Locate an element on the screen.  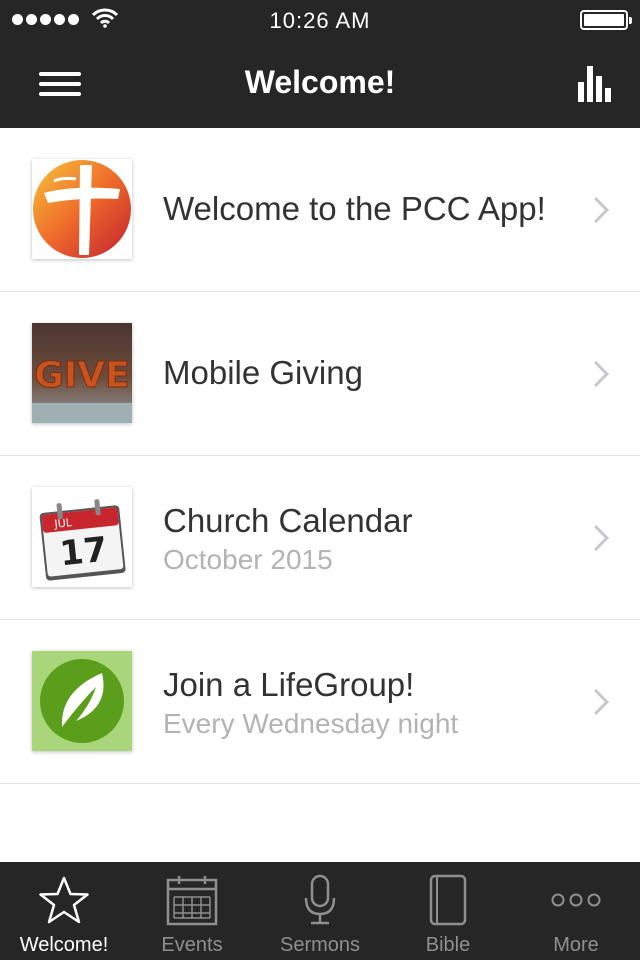
tab-bar: Welcome! Events Sermons Bible More is located at coordinates (320, 911).